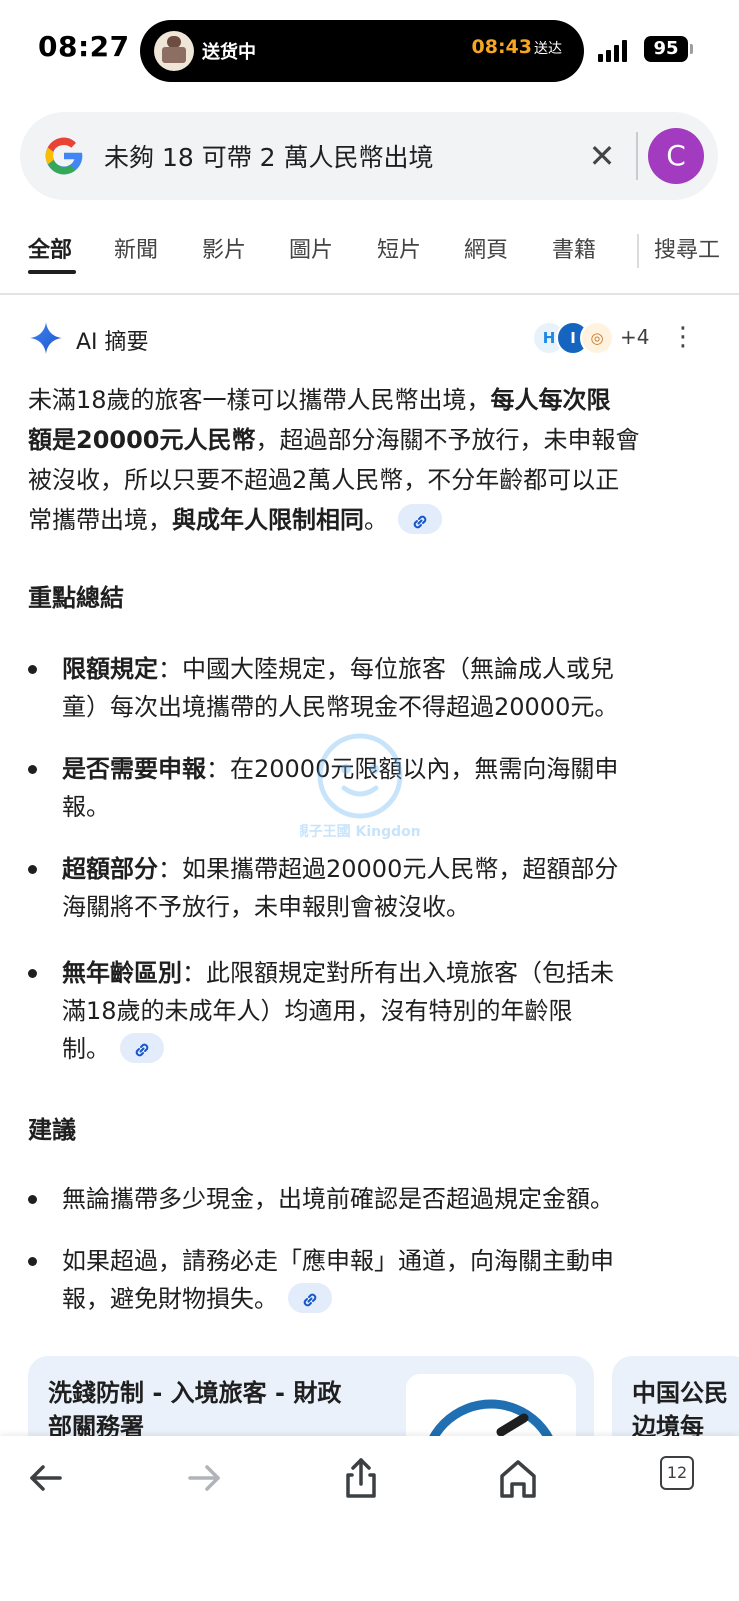  I want to click on tab-images: 圖片, so click(311, 248).